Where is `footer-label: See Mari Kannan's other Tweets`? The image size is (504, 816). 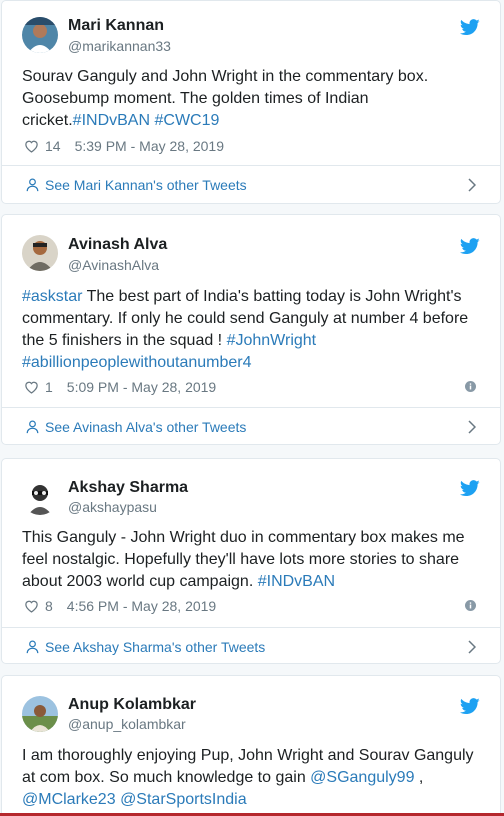
footer-label: See Mari Kannan's other Tweets is located at coordinates (146, 184).